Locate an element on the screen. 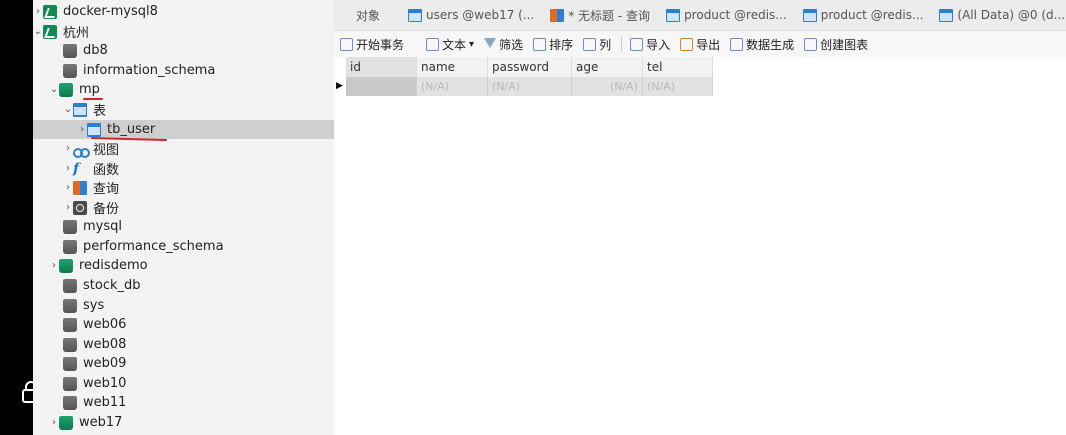 Image resolution: width=1066 pixels, height=435 pixels. grid-header-row: id name password age tel is located at coordinates (529, 67).